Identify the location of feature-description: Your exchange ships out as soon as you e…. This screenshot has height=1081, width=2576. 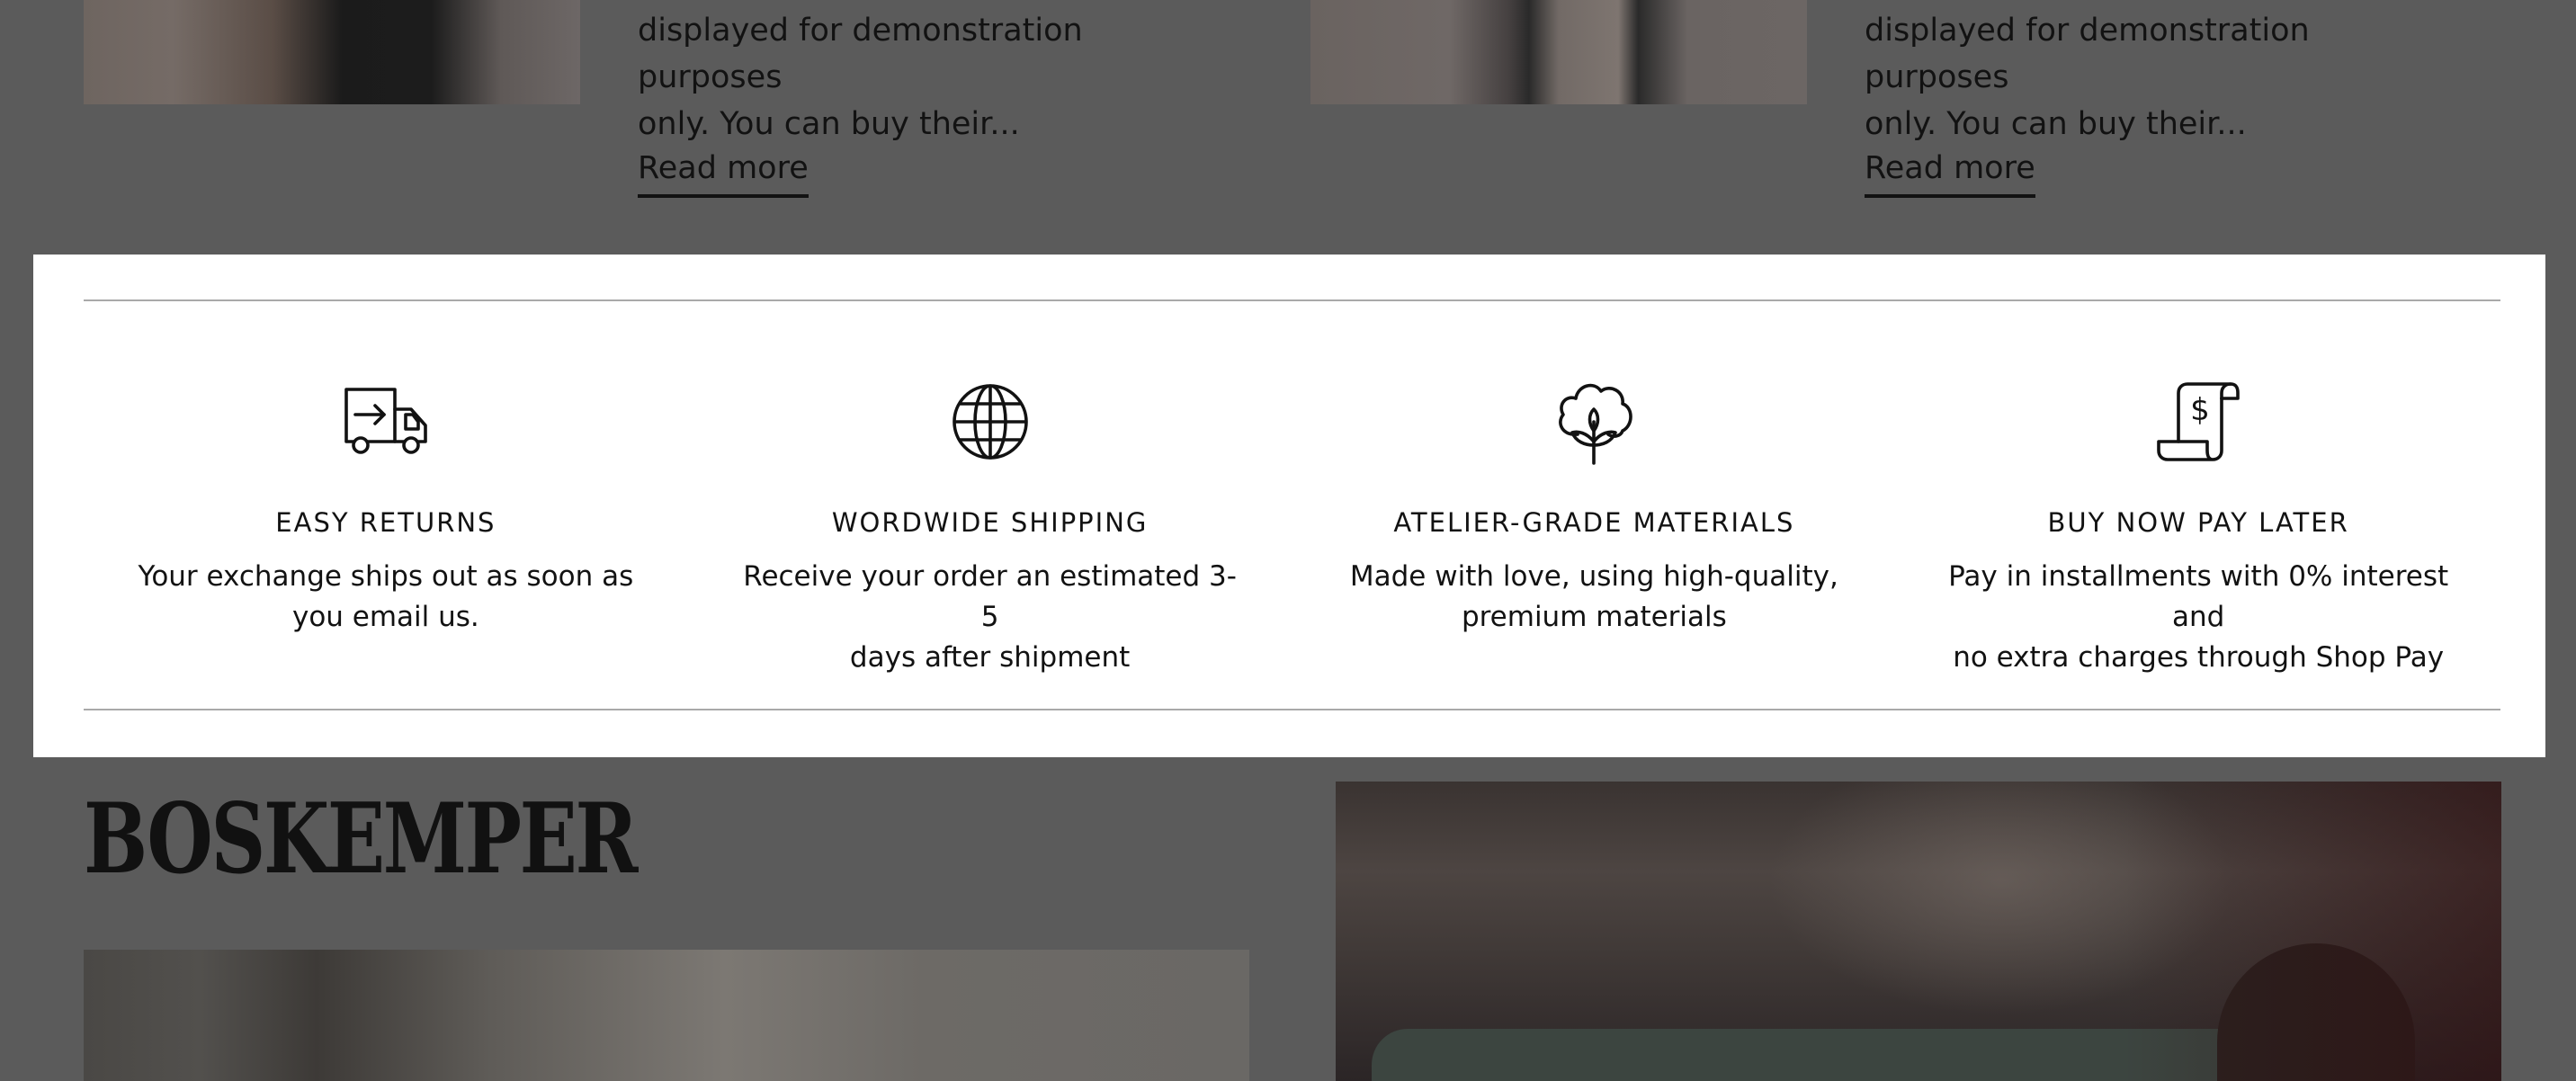
(386, 597).